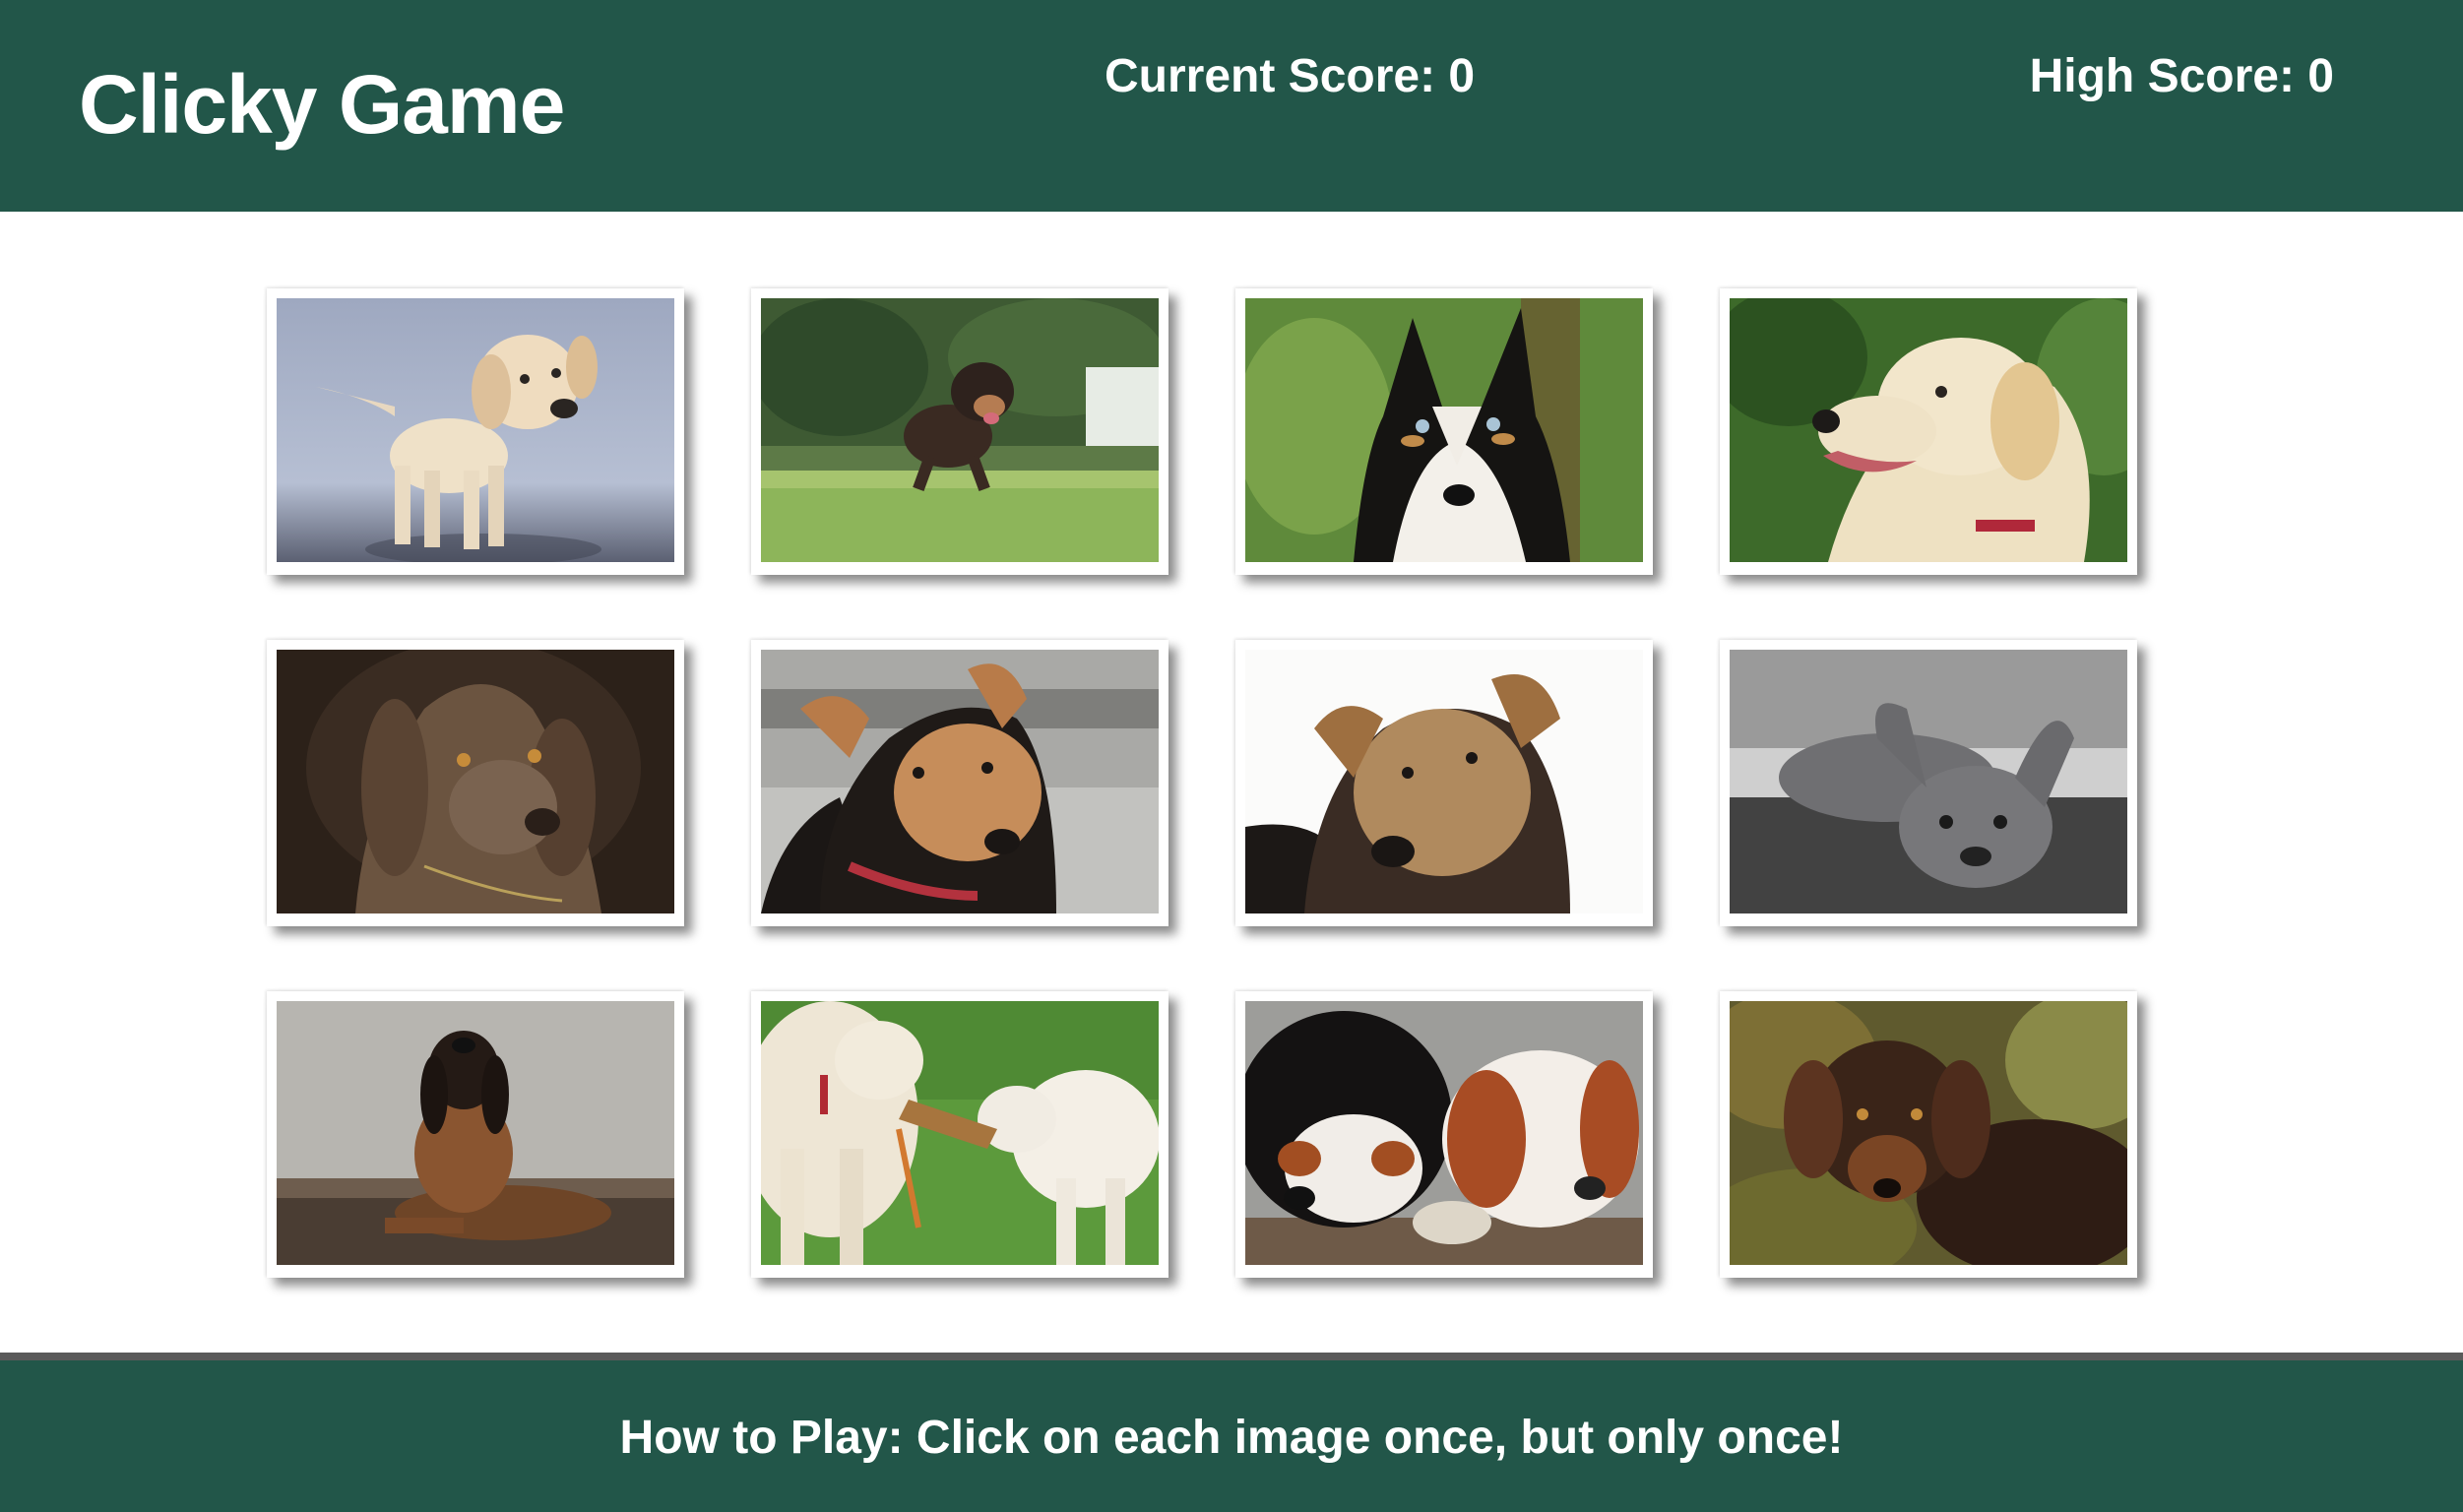 This screenshot has width=2463, height=1512. I want to click on card-spaniels-sleeping, so click(1444, 1134).